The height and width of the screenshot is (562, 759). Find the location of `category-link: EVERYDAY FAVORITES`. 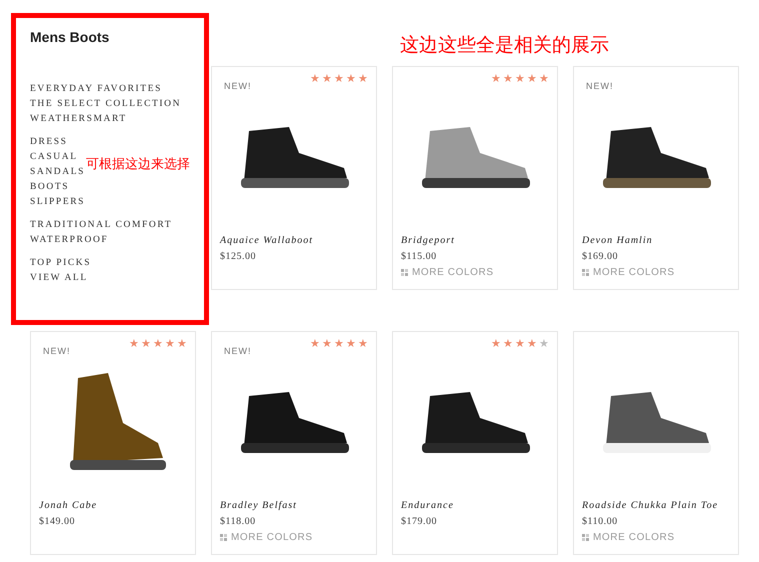

category-link: EVERYDAY FAVORITES is located at coordinates (96, 89).